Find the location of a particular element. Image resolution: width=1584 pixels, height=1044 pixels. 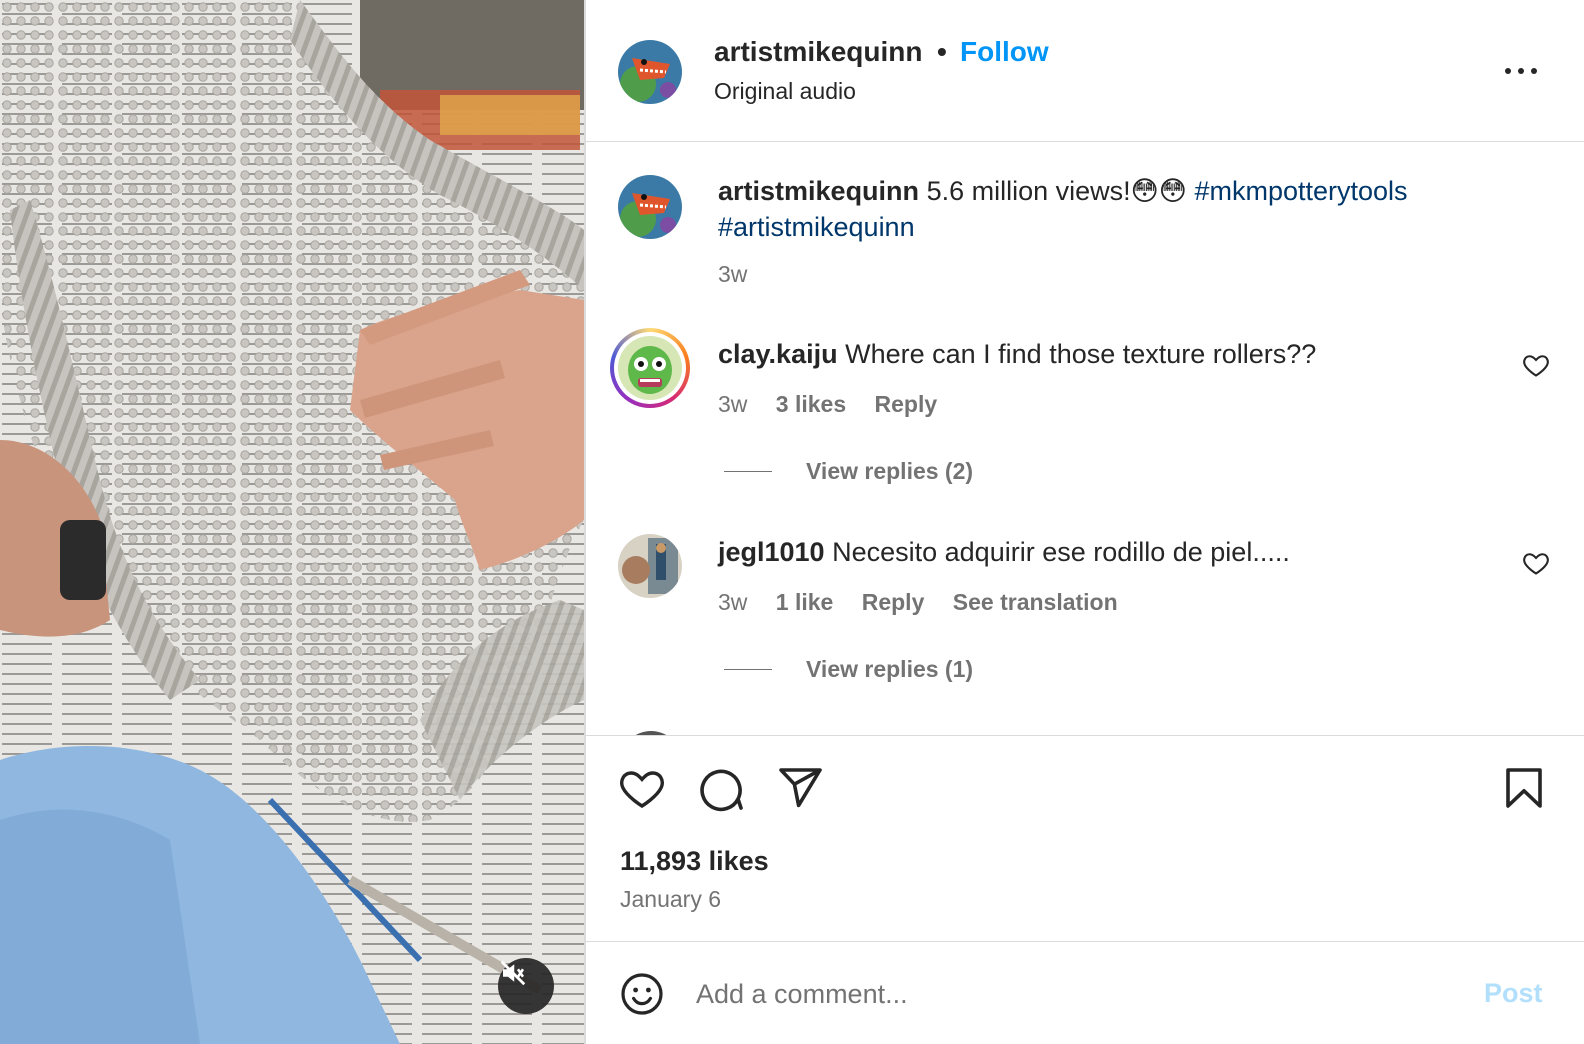

caption-time: 3w is located at coordinates (732, 274).